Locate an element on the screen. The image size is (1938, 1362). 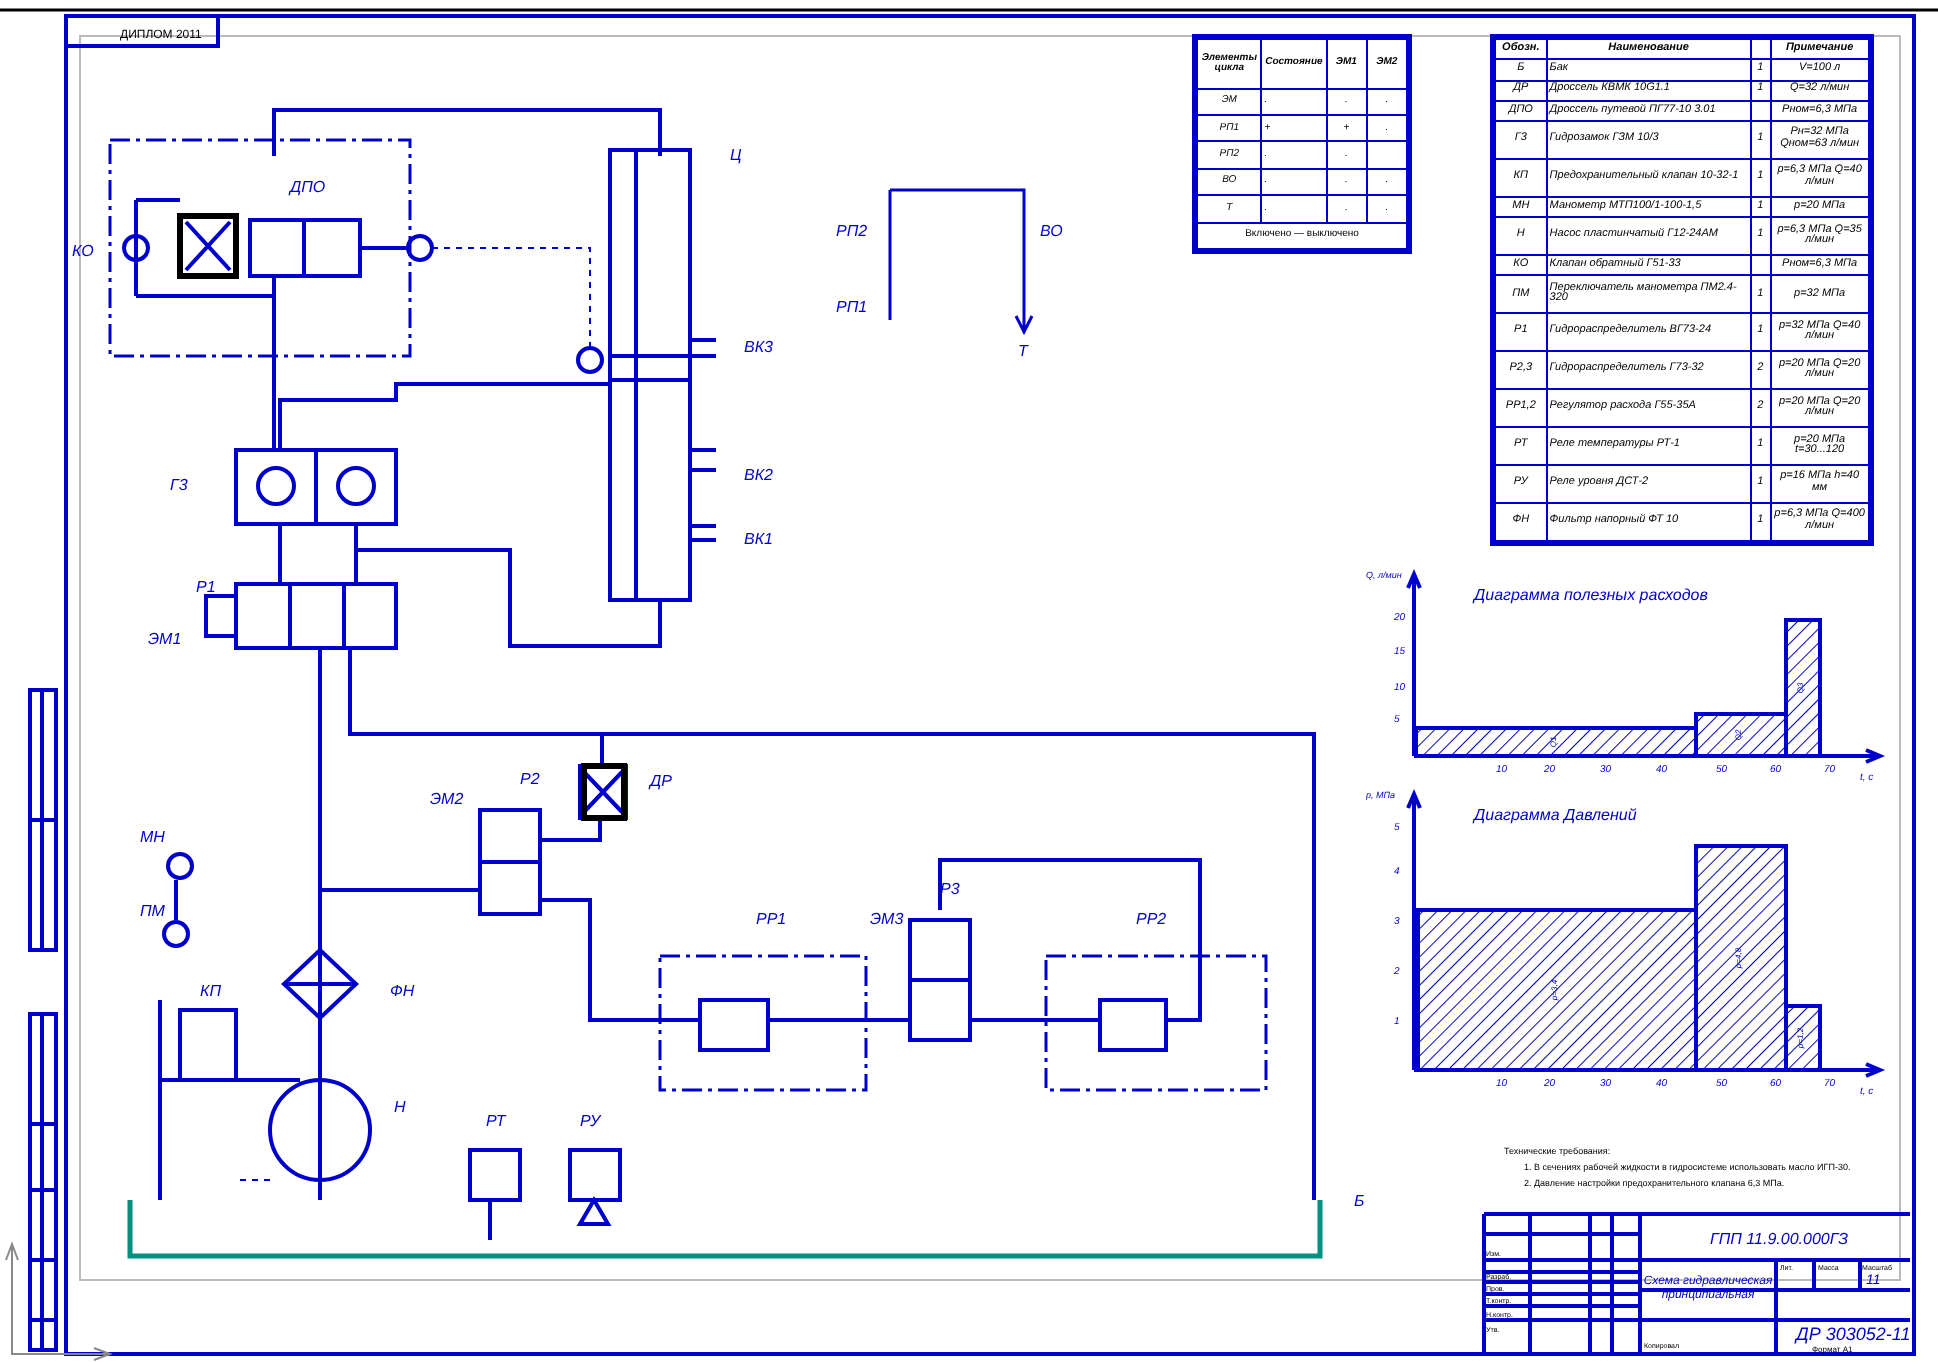
component-label: ВК3 is located at coordinates (758, 347).